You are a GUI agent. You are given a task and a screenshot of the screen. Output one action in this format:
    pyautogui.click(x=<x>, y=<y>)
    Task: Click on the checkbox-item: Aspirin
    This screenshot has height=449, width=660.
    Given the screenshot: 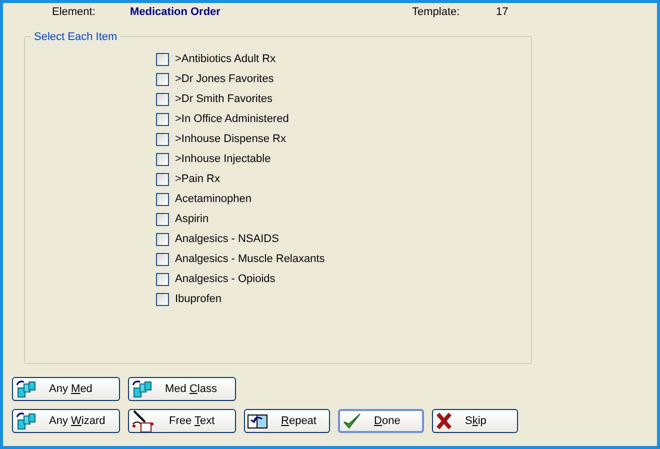 What is the action you would take?
    pyautogui.click(x=343, y=219)
    